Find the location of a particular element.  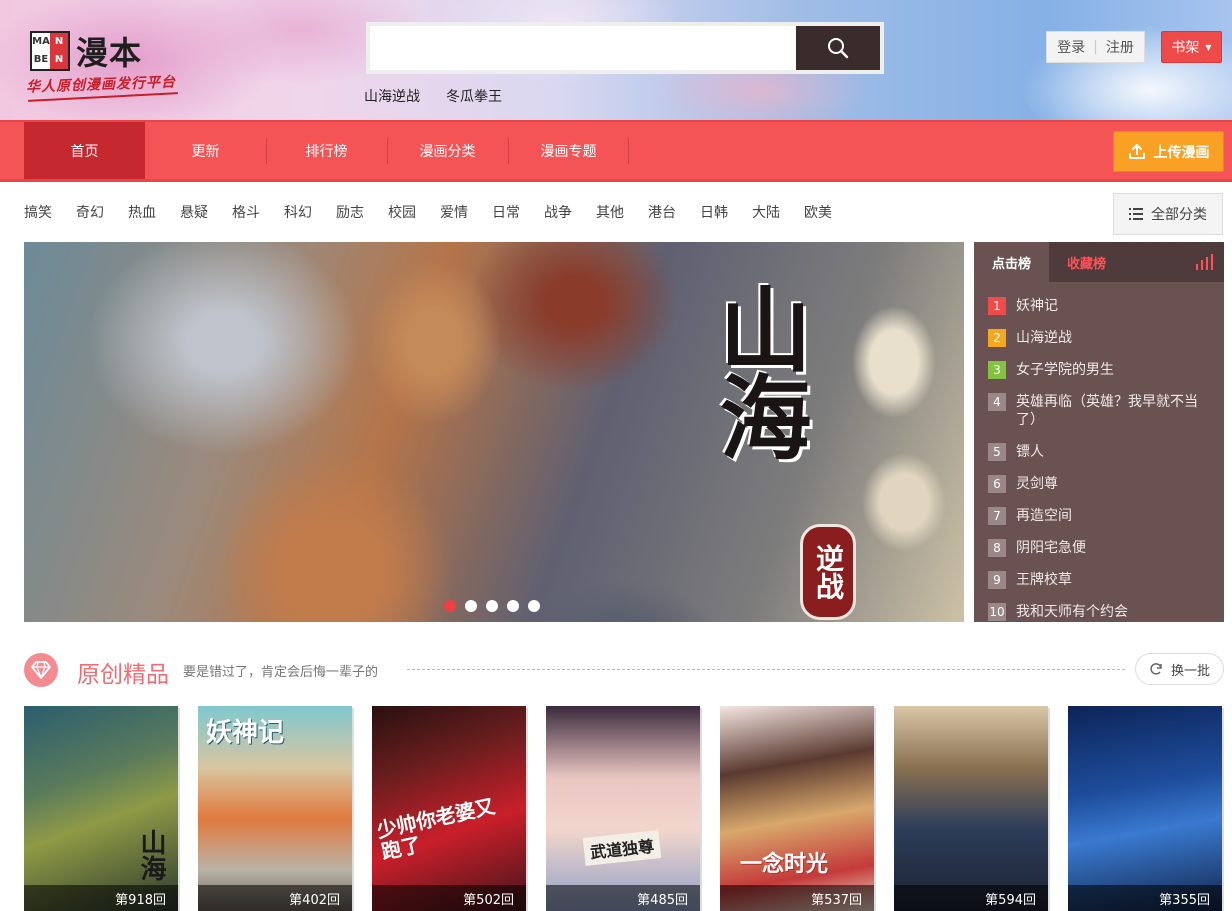

rank-item: 4 英雄再临（英雄？我早就不当了） is located at coordinates (1099, 411).